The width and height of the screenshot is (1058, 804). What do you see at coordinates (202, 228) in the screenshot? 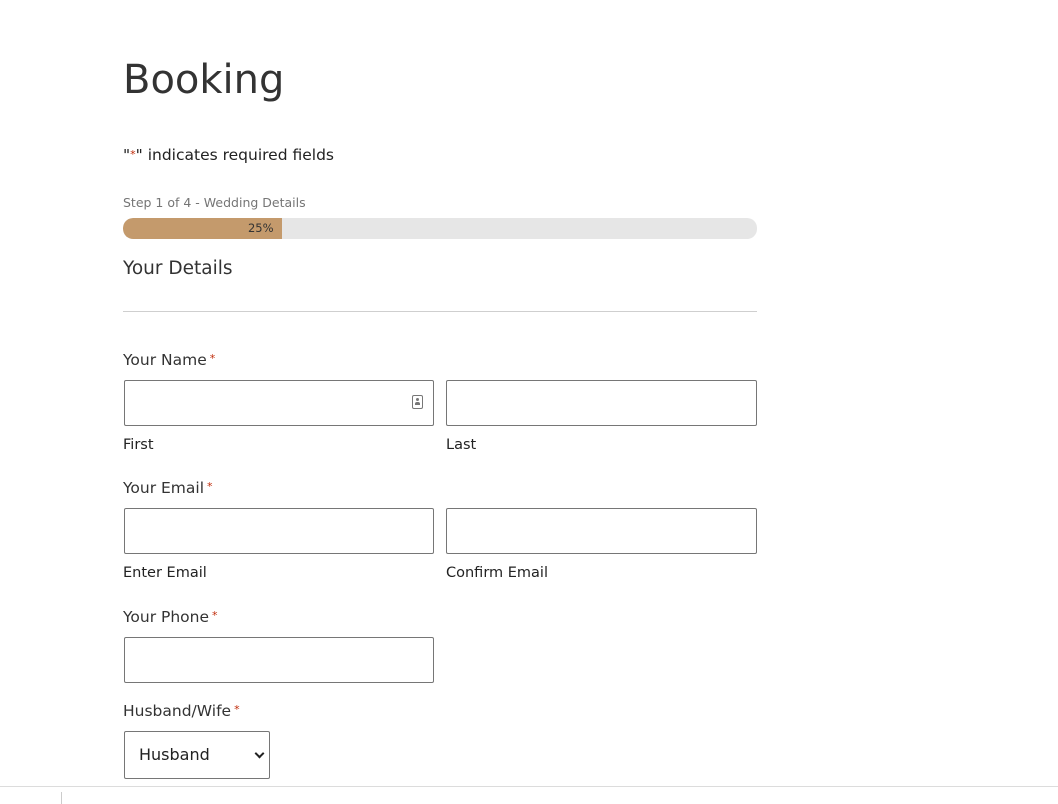
I see `progress-bar-fill: 25%` at bounding box center [202, 228].